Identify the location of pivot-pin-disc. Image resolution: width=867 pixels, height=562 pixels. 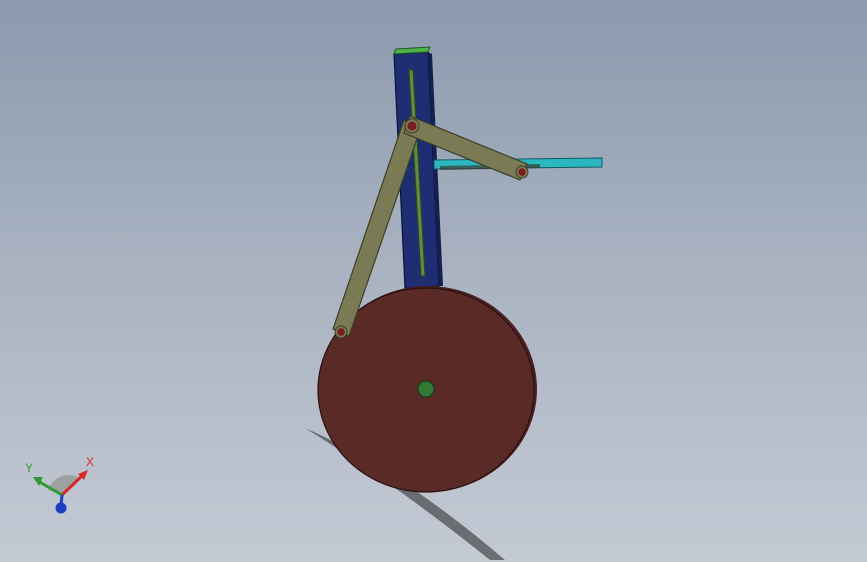
(341, 332).